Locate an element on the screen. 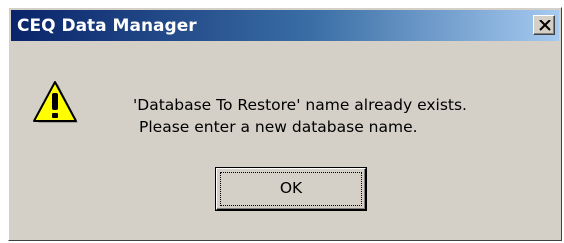  ok-button-label: OK is located at coordinates (291, 188).